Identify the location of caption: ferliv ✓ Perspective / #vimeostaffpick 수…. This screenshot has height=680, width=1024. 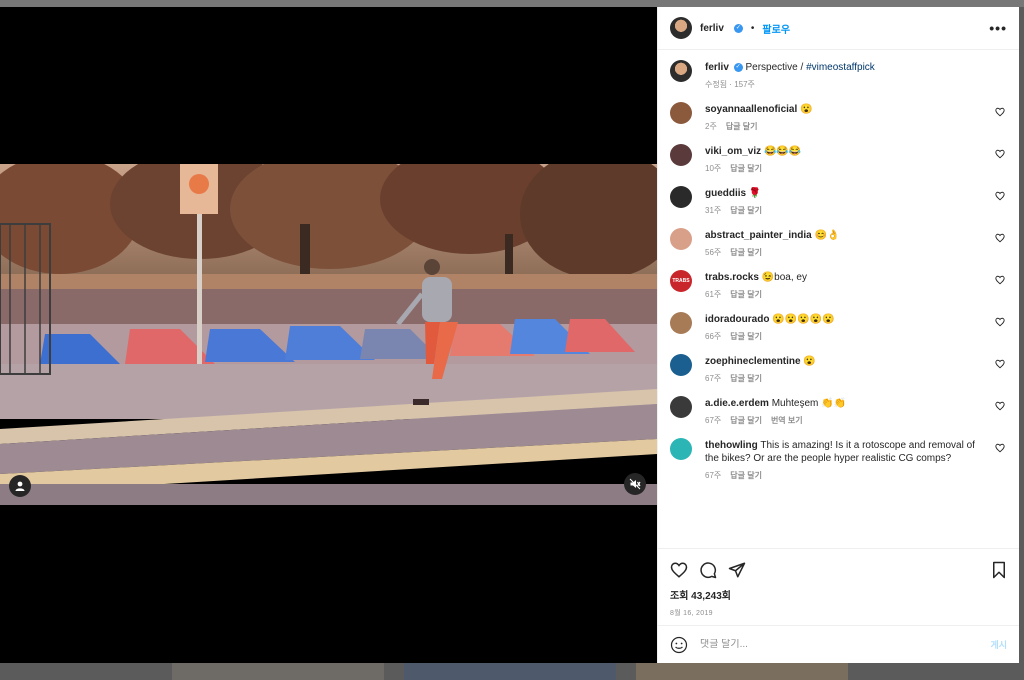
(838, 75).